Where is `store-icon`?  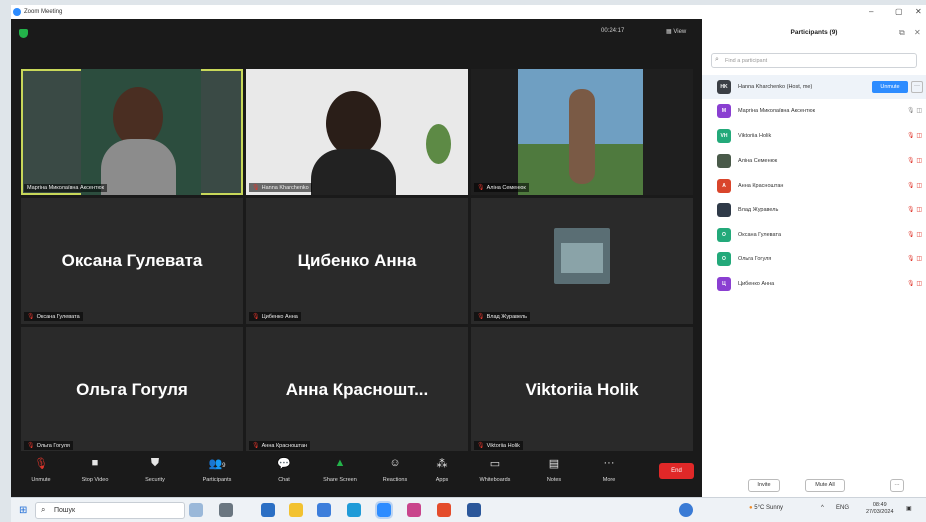 store-icon is located at coordinates (268, 510).